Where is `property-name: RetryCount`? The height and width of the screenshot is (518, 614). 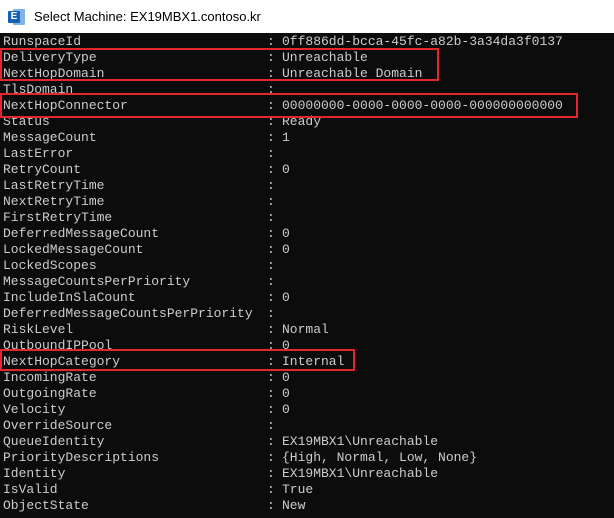 property-name: RetryCount is located at coordinates (42, 169).